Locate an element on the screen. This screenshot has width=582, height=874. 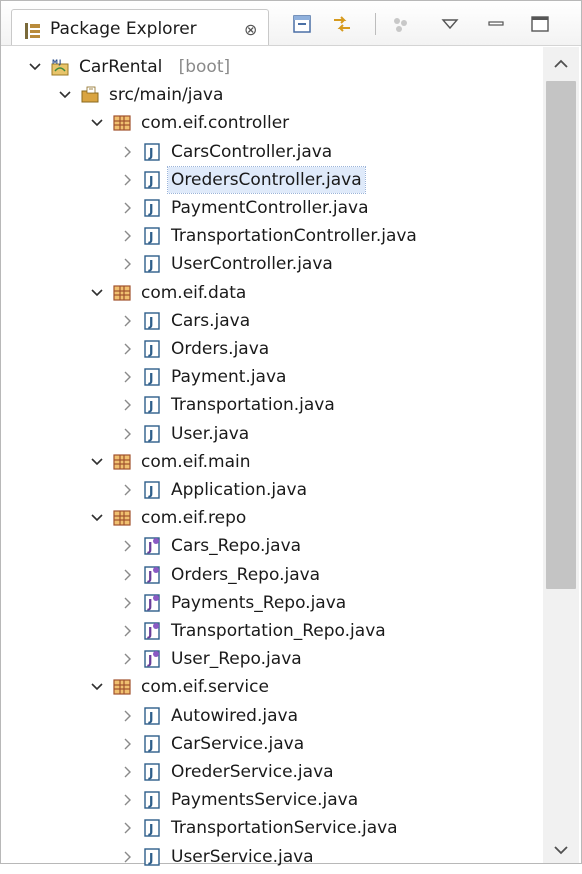
tree-item-file-transportation-java: J Transportation.java is located at coordinates (271, 405).